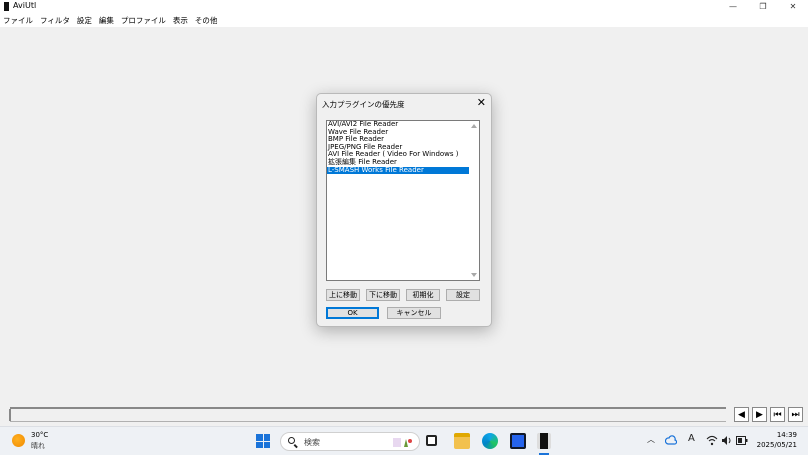 The height and width of the screenshot is (455, 808). Describe the element at coordinates (462, 441) in the screenshot. I see `file-explorer-icon` at that location.